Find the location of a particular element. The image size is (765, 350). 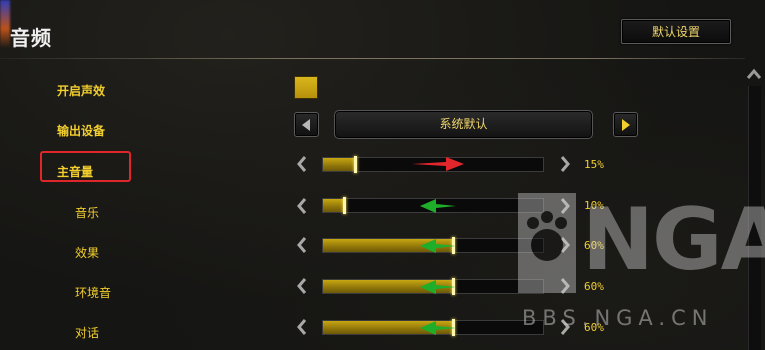

music-decrease-chevron-icon is located at coordinates (302, 206).